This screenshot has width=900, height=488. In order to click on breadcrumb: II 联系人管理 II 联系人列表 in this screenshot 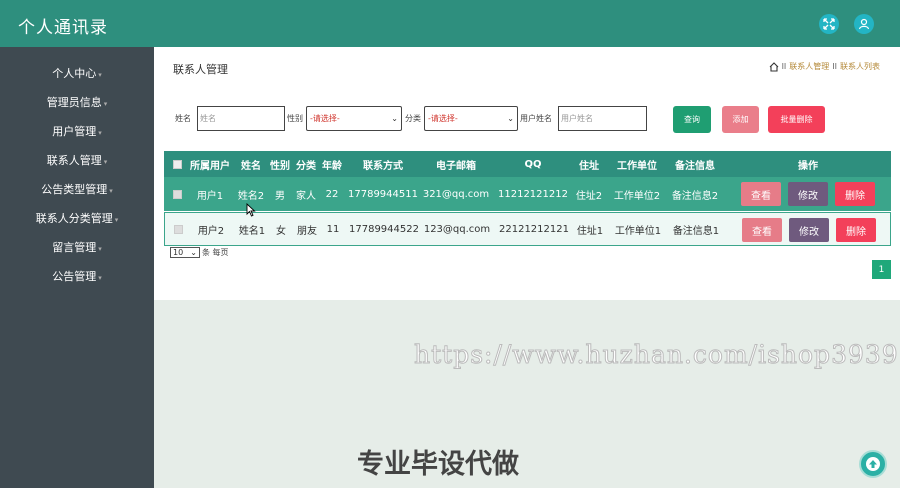, I will do `click(824, 66)`.